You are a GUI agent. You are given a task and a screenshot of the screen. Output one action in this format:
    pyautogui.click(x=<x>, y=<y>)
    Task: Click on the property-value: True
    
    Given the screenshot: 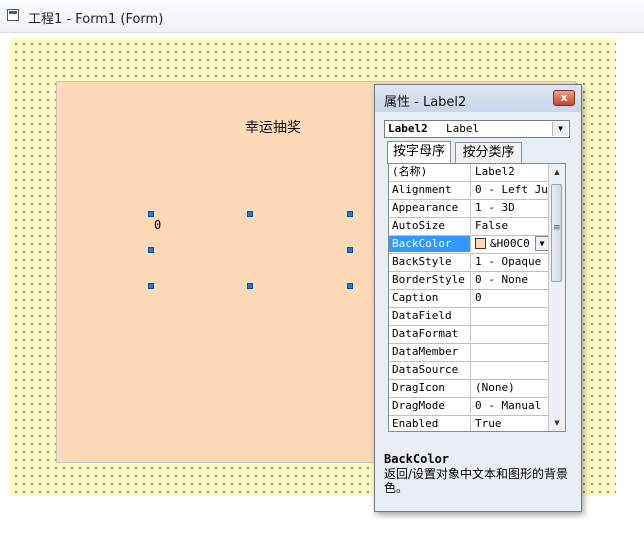 What is the action you would take?
    pyautogui.click(x=510, y=423)
    